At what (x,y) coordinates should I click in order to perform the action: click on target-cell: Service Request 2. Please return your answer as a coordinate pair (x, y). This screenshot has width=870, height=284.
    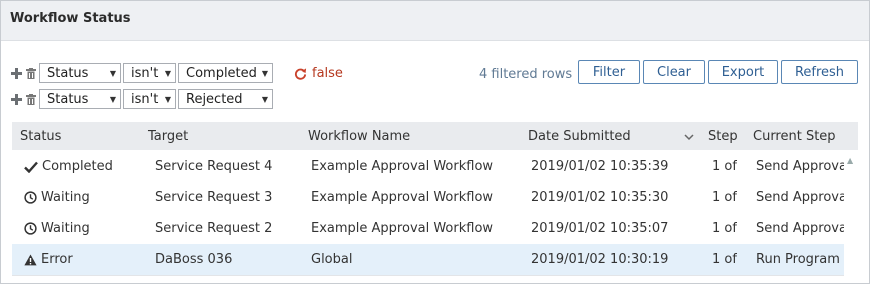
    Looking at the image, I should click on (214, 228).